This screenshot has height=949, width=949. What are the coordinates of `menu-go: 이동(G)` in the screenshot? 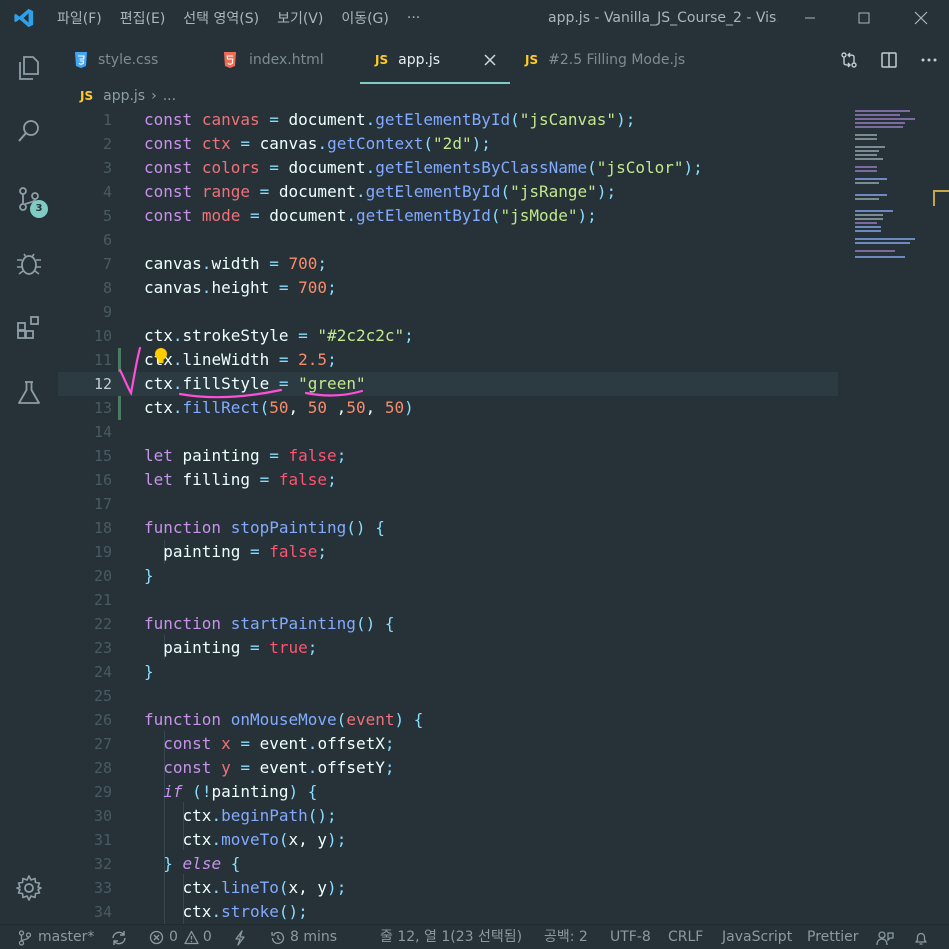 It's located at (365, 18).